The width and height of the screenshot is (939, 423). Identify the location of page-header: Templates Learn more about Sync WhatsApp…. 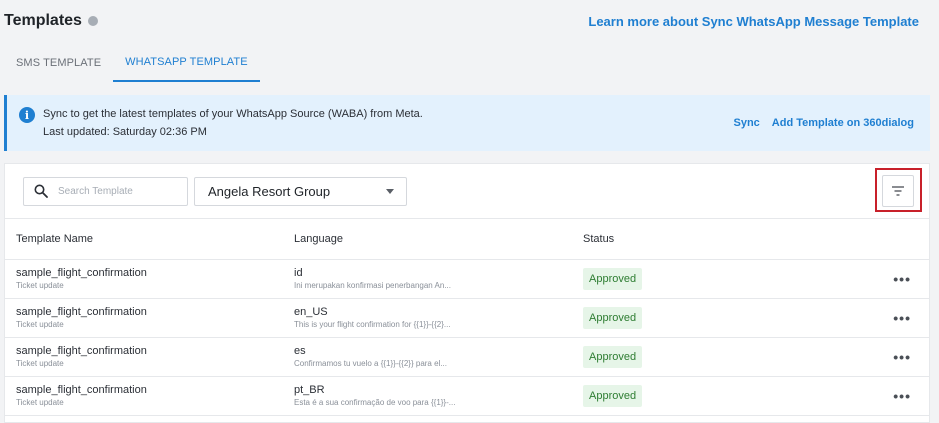
(469, 21).